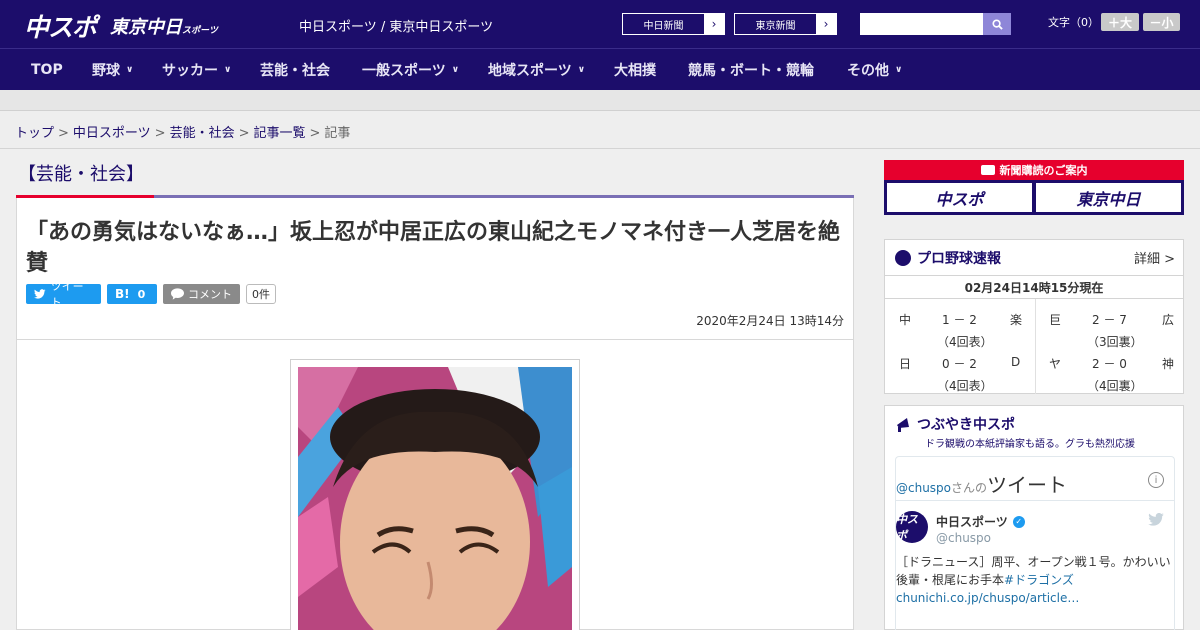 This screenshot has height=630, width=1200. I want to click on team-away: 神, so click(1168, 364).